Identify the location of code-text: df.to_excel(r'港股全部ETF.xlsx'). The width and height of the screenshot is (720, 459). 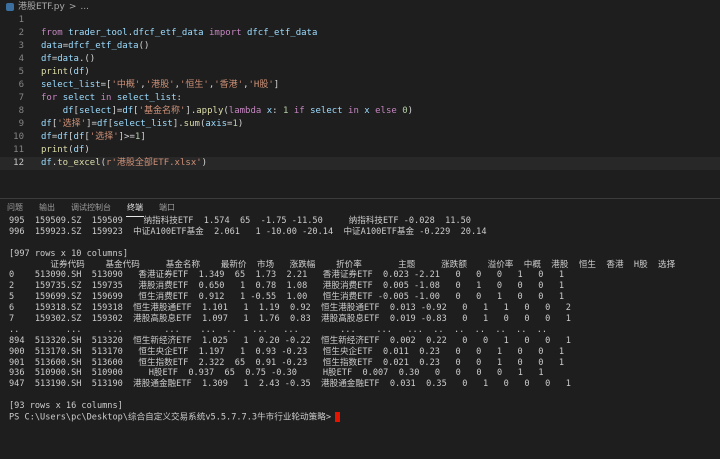
(124, 163).